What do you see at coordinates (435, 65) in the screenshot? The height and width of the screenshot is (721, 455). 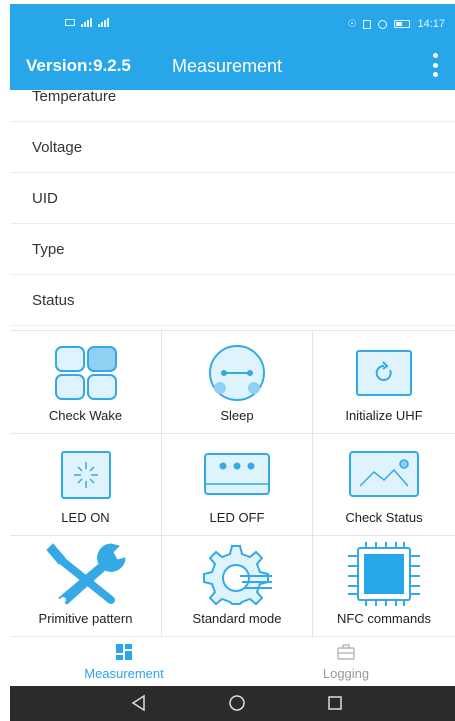 I see `overflow-menu-icon` at bounding box center [435, 65].